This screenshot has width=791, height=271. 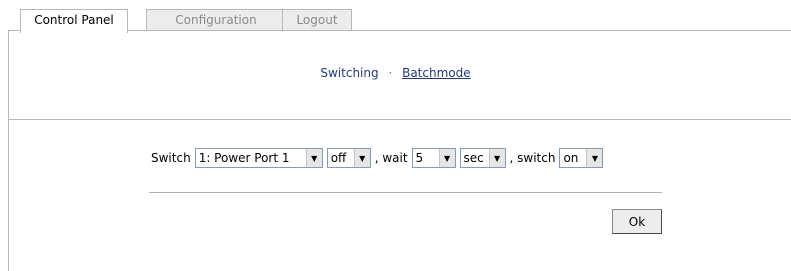 I want to click on section-divider, so click(x=399, y=119).